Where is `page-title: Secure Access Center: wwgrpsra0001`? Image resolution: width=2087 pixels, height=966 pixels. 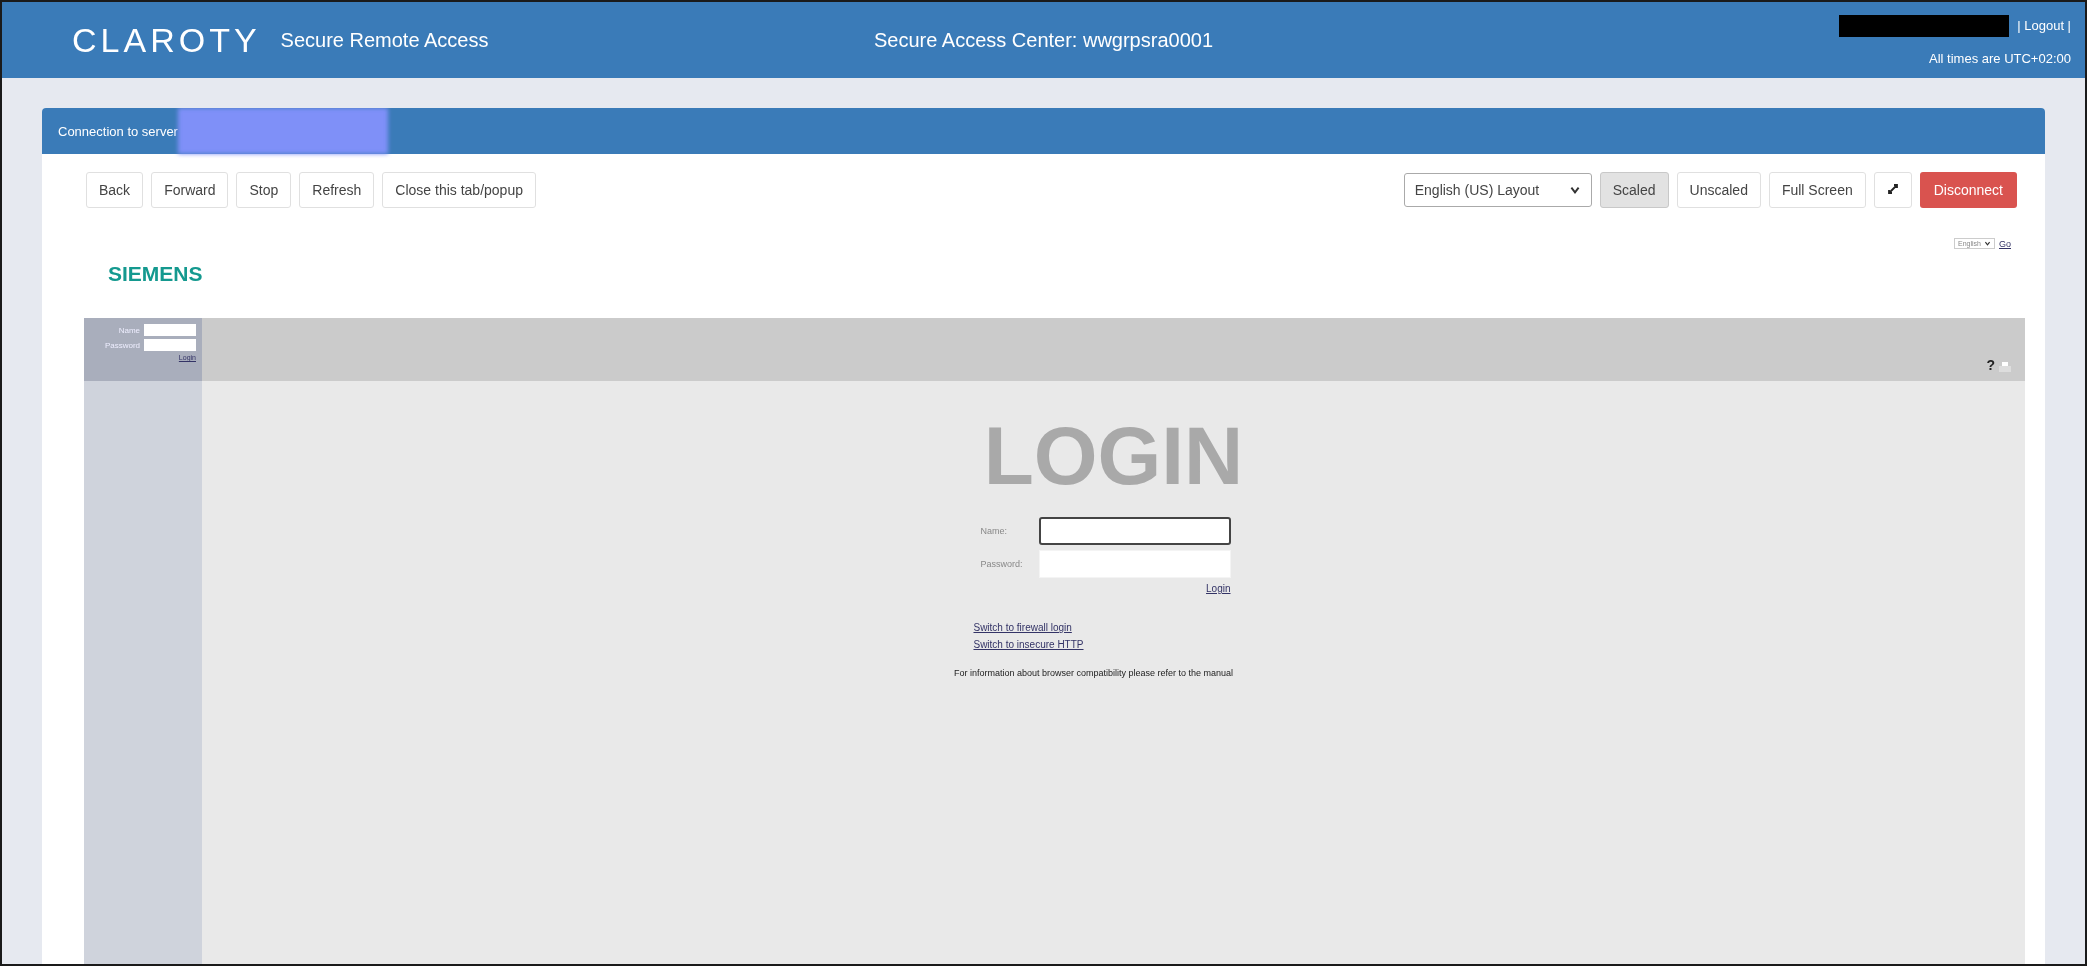
page-title: Secure Access Center: wwgrpsra0001 is located at coordinates (1043, 40).